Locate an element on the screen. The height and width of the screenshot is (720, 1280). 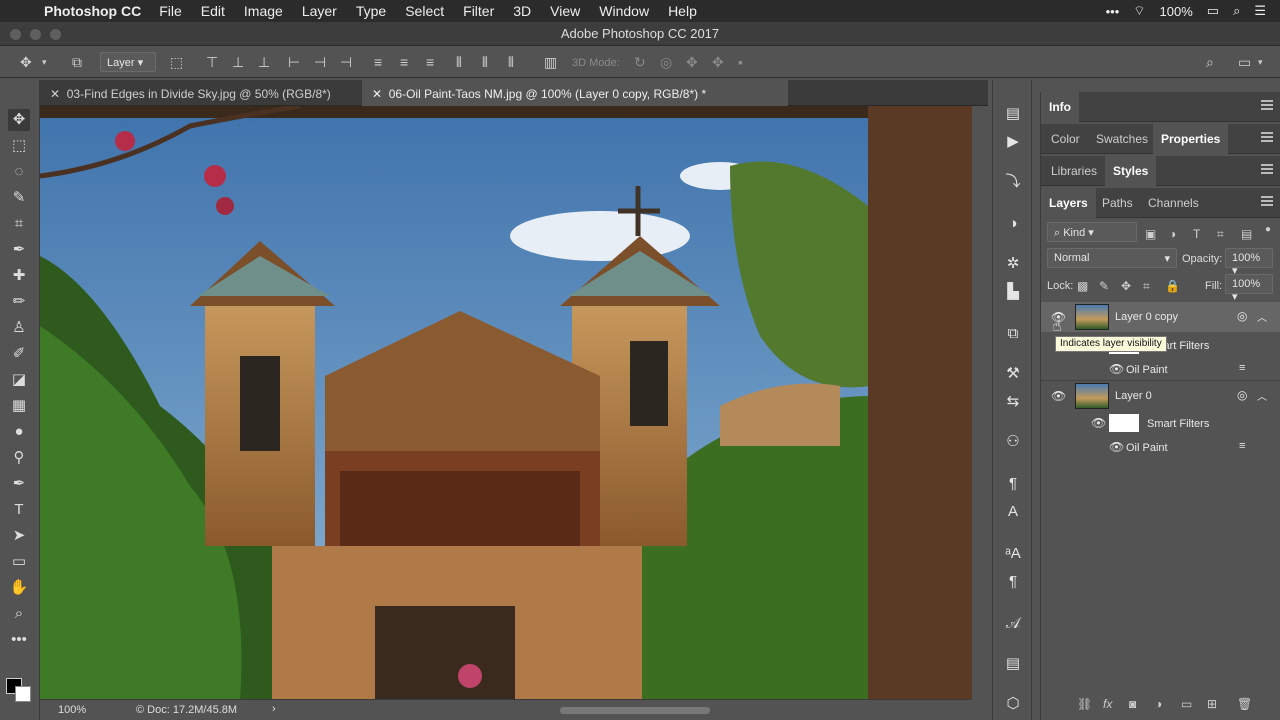
quick-select-tool-icon: ✎ is located at coordinates (19, 198).